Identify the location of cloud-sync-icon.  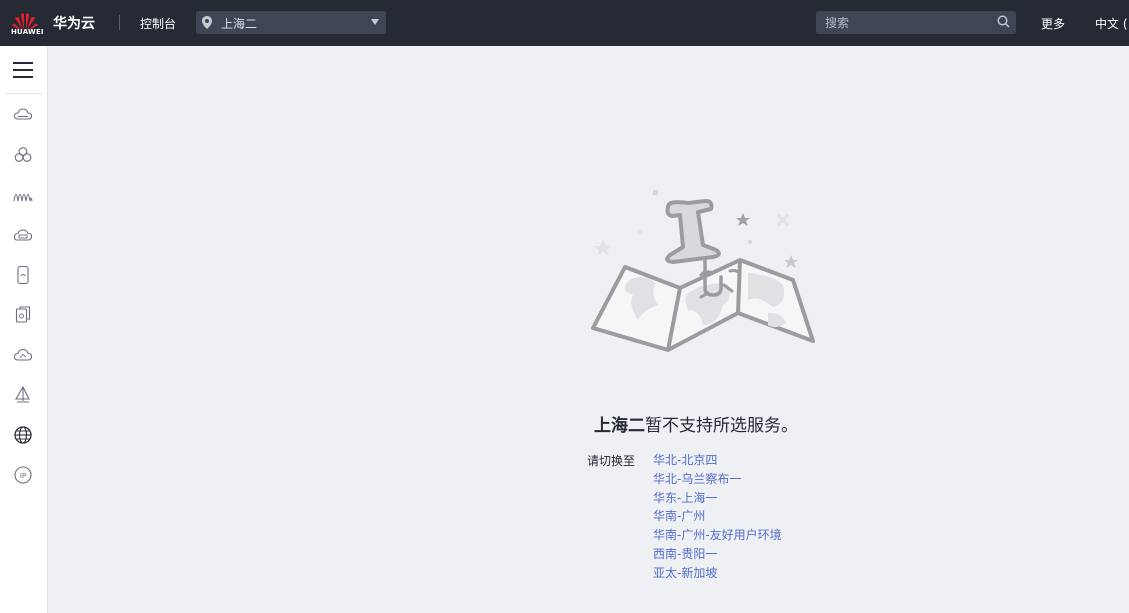
(23, 355).